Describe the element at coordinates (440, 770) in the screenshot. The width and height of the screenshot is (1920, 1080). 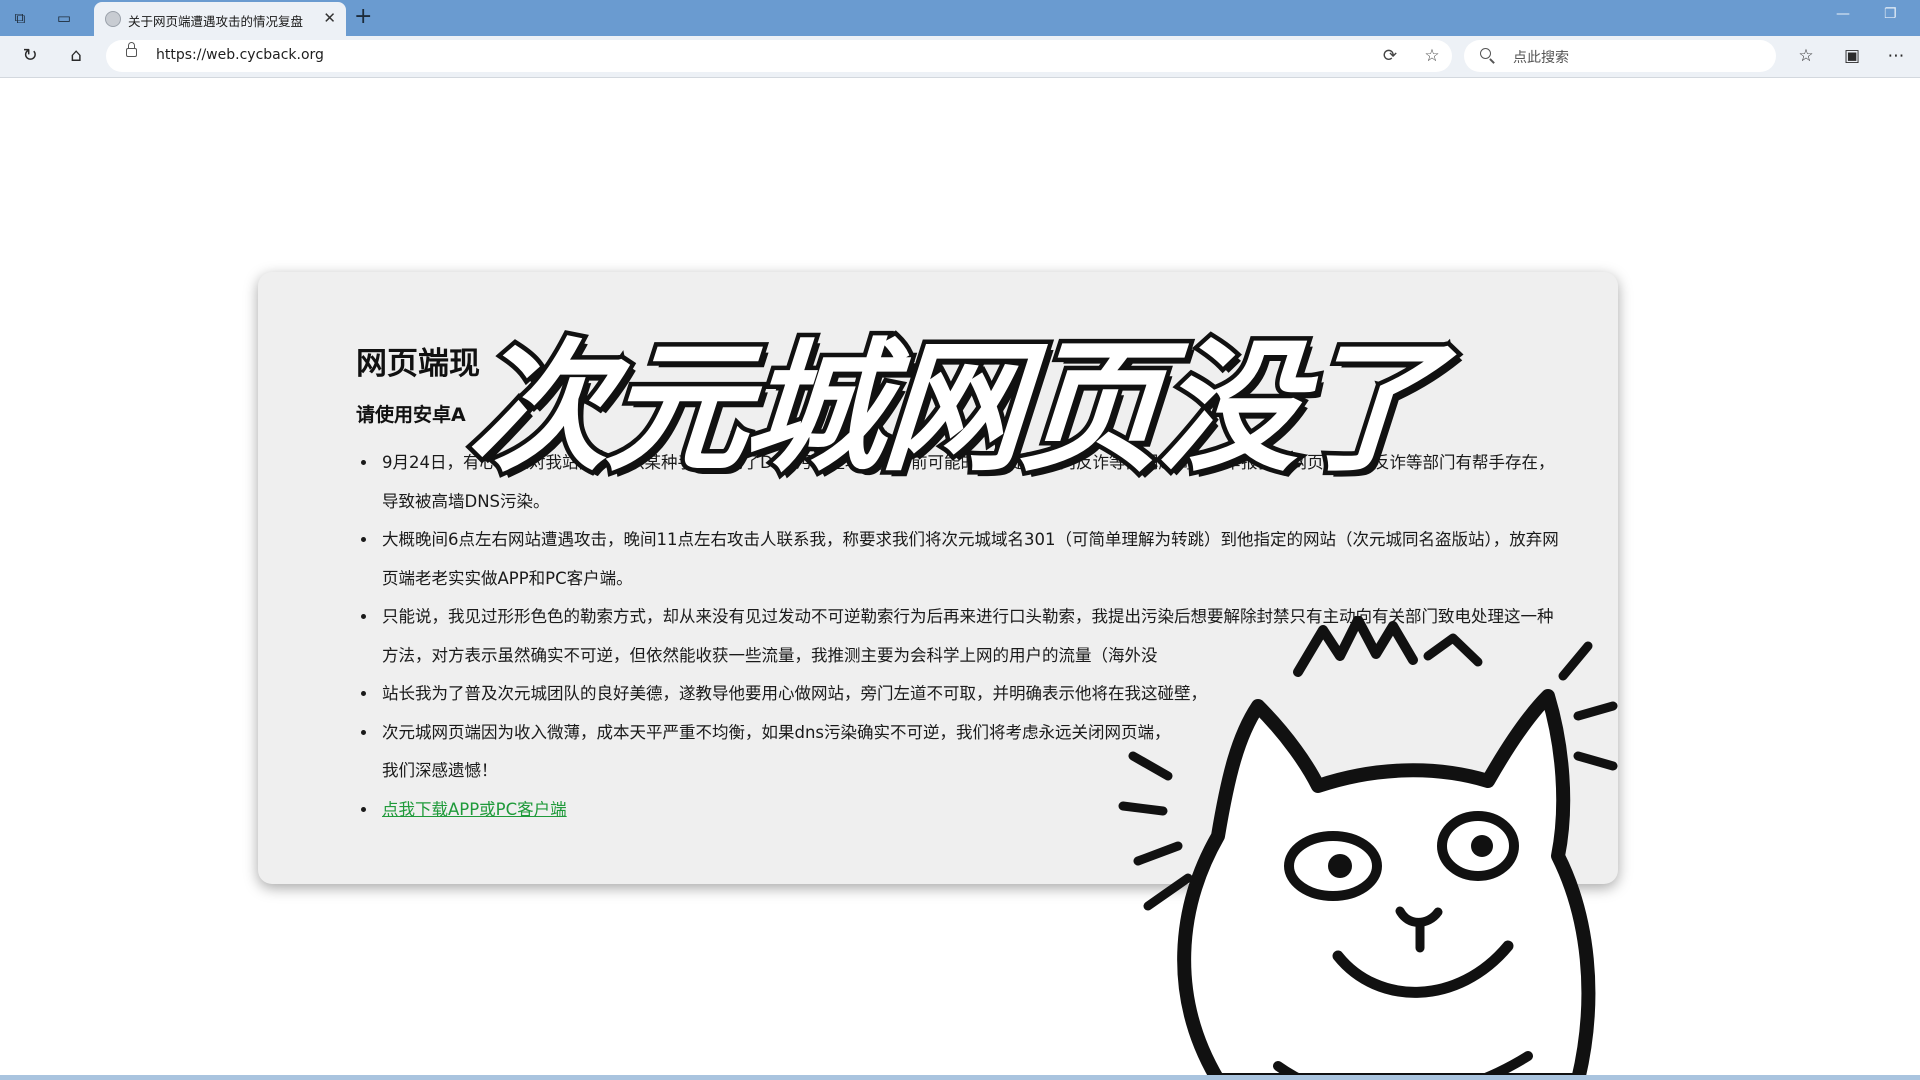
I see `list-item-text: 我们深感遗憾！` at that location.